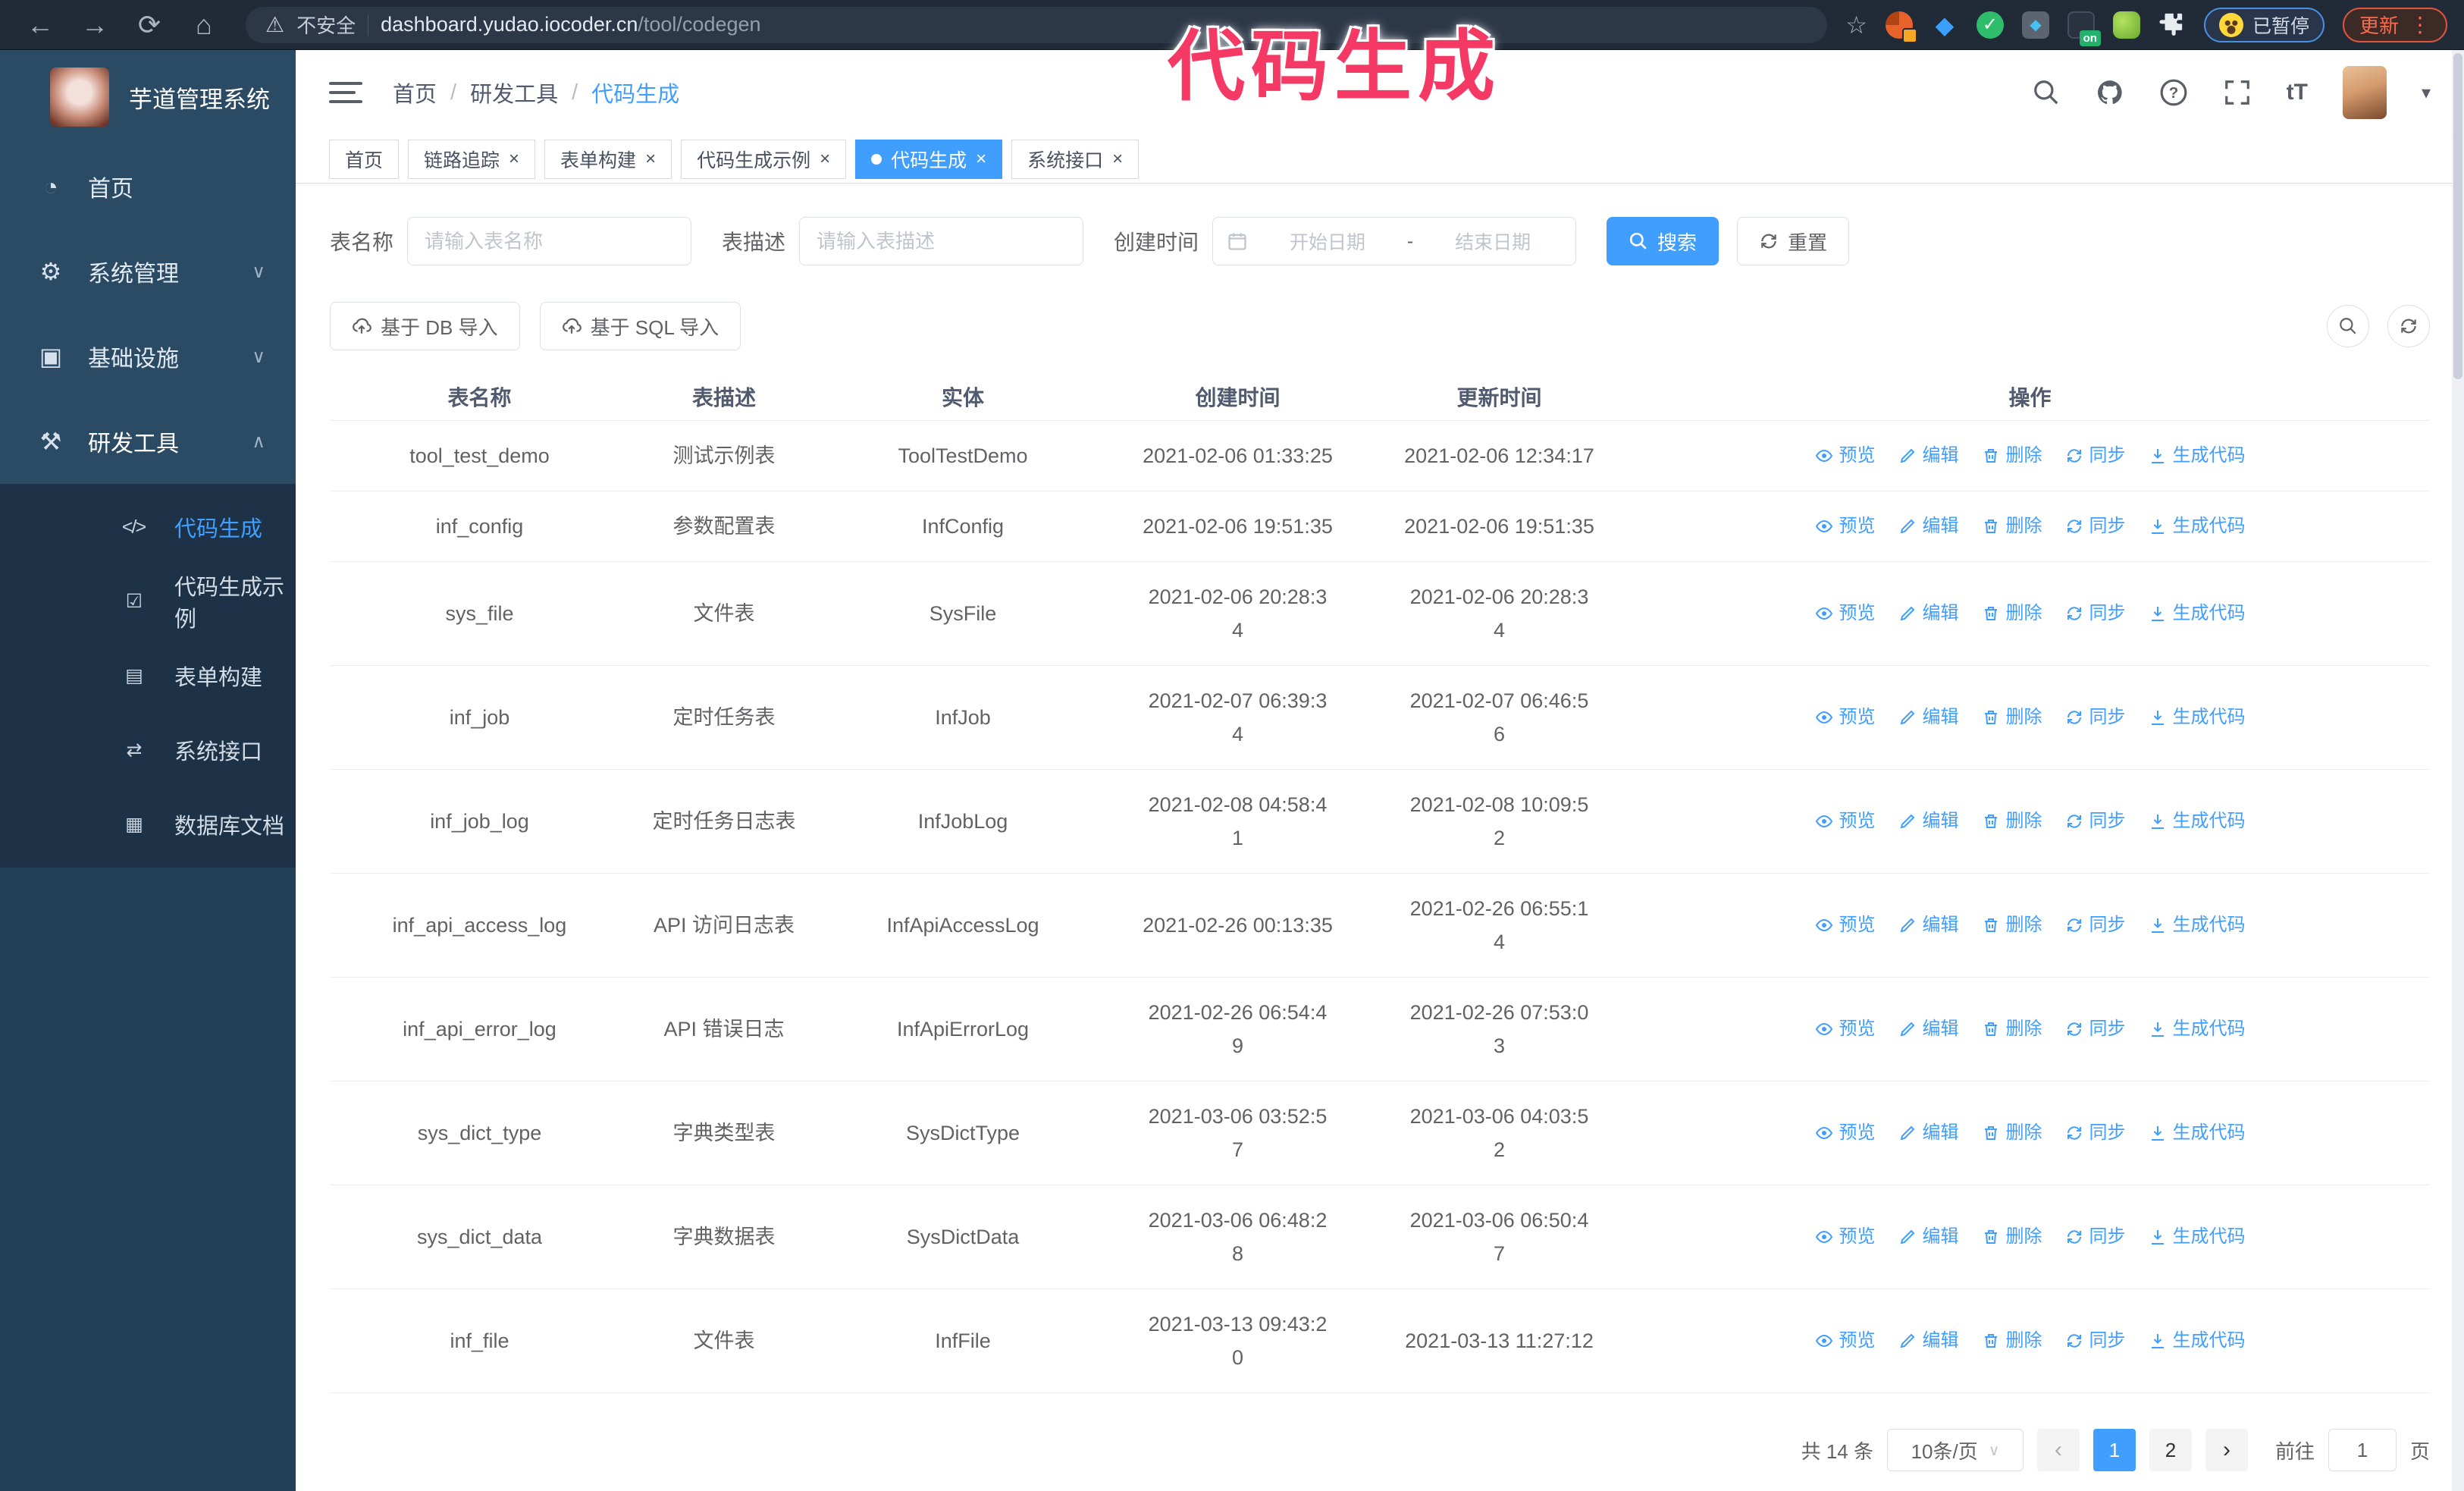  I want to click on table-name-input, so click(549, 241).